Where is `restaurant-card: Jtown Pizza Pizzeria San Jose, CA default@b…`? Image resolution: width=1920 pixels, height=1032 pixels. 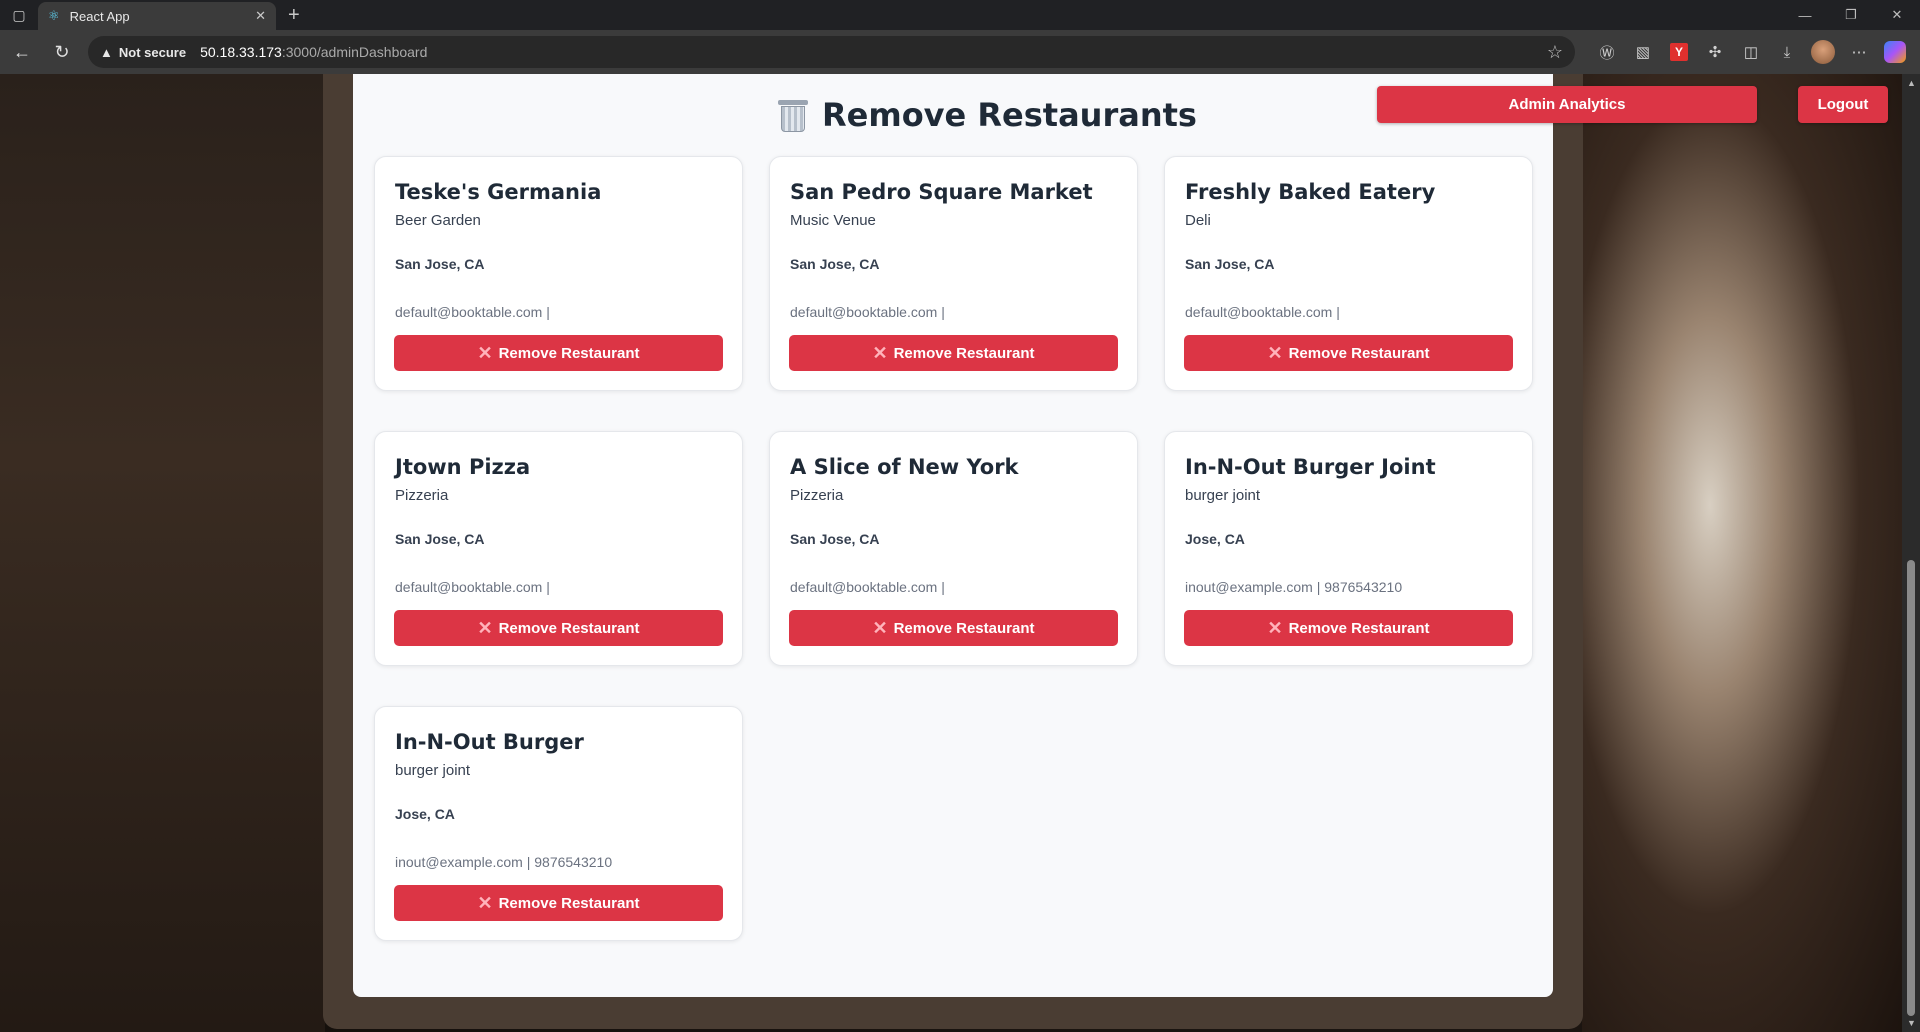 restaurant-card: Jtown Pizza Pizzeria San Jose, CA default@b… is located at coordinates (558, 548).